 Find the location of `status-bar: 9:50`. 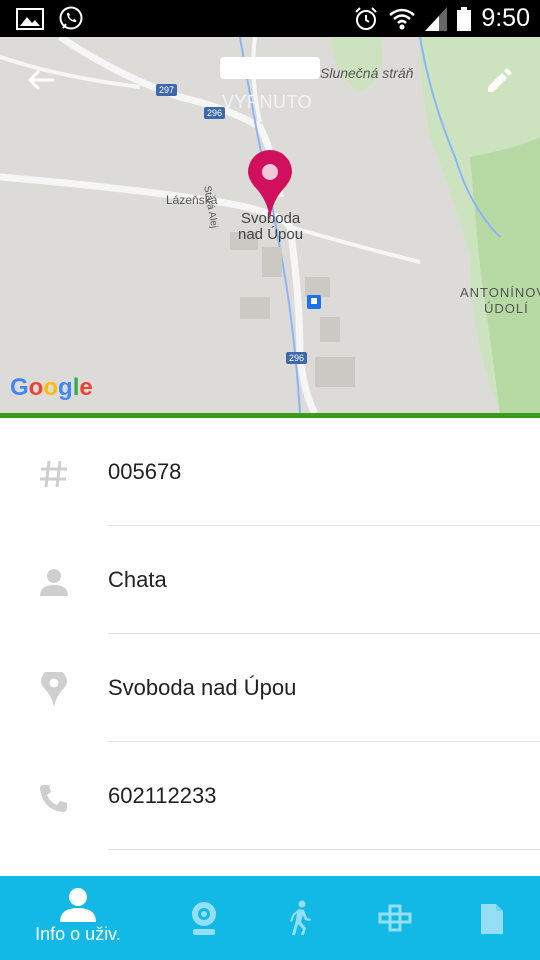

status-bar: 9:50 is located at coordinates (270, 18).